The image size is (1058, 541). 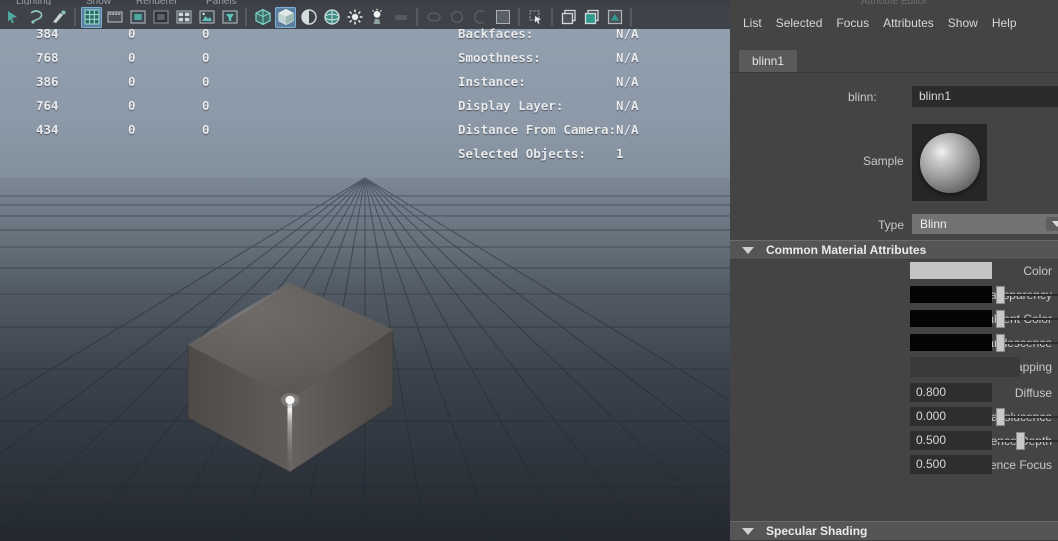 I want to click on wireframe-shading-icon, so click(x=262, y=17).